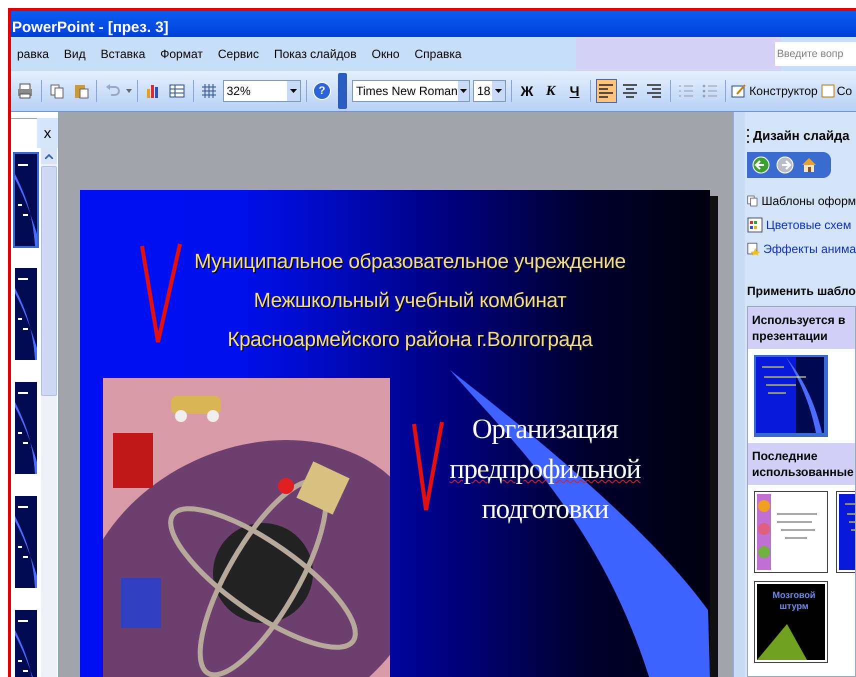 The height and width of the screenshot is (677, 856). Describe the element at coordinates (761, 164) in the screenshot. I see `back-button` at that location.